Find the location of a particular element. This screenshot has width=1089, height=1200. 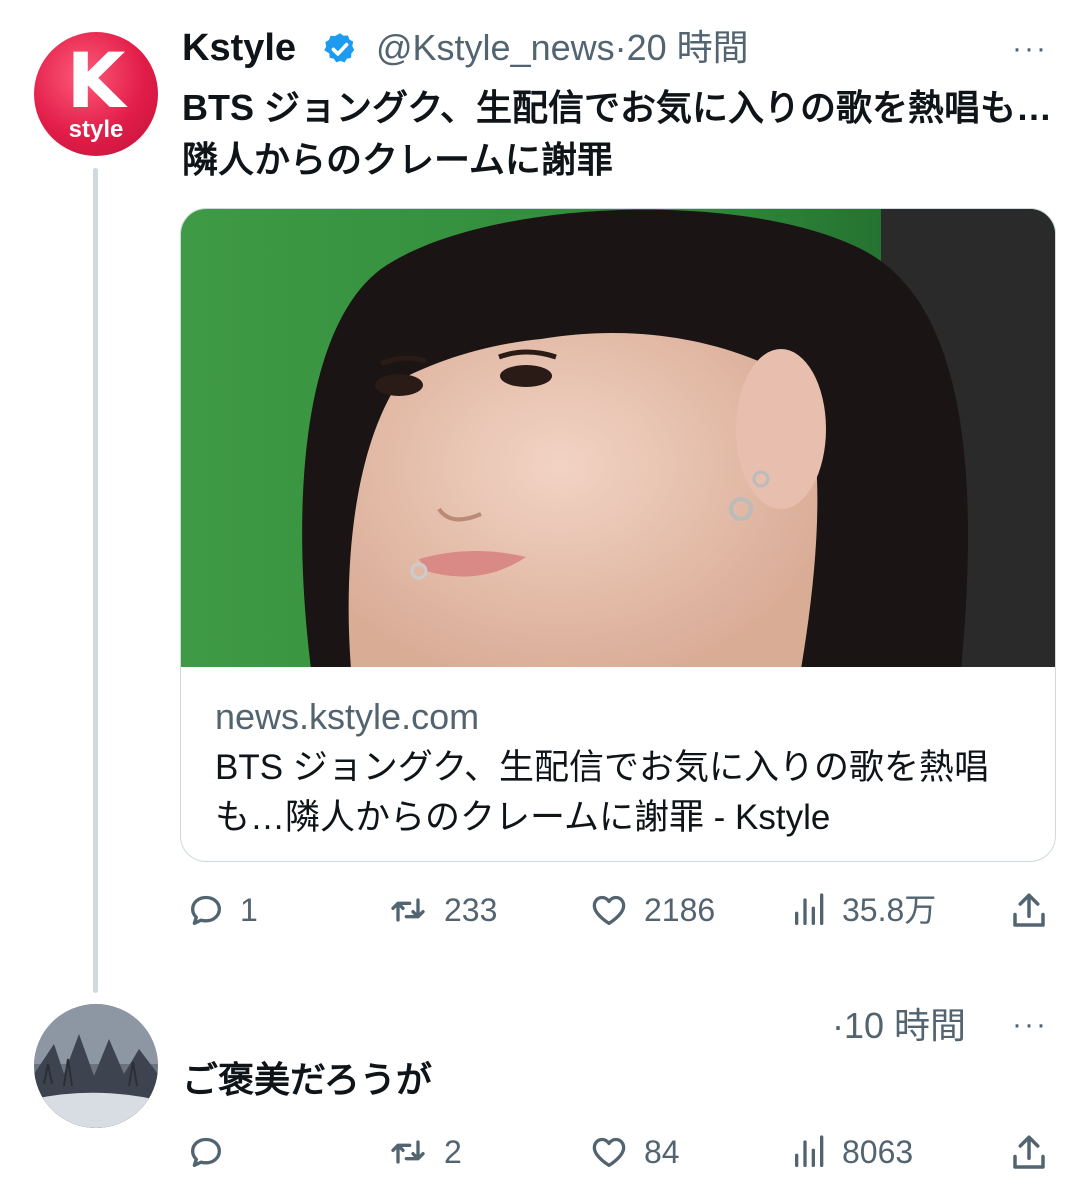

views-count: 35.8万 is located at coordinates (889, 910).